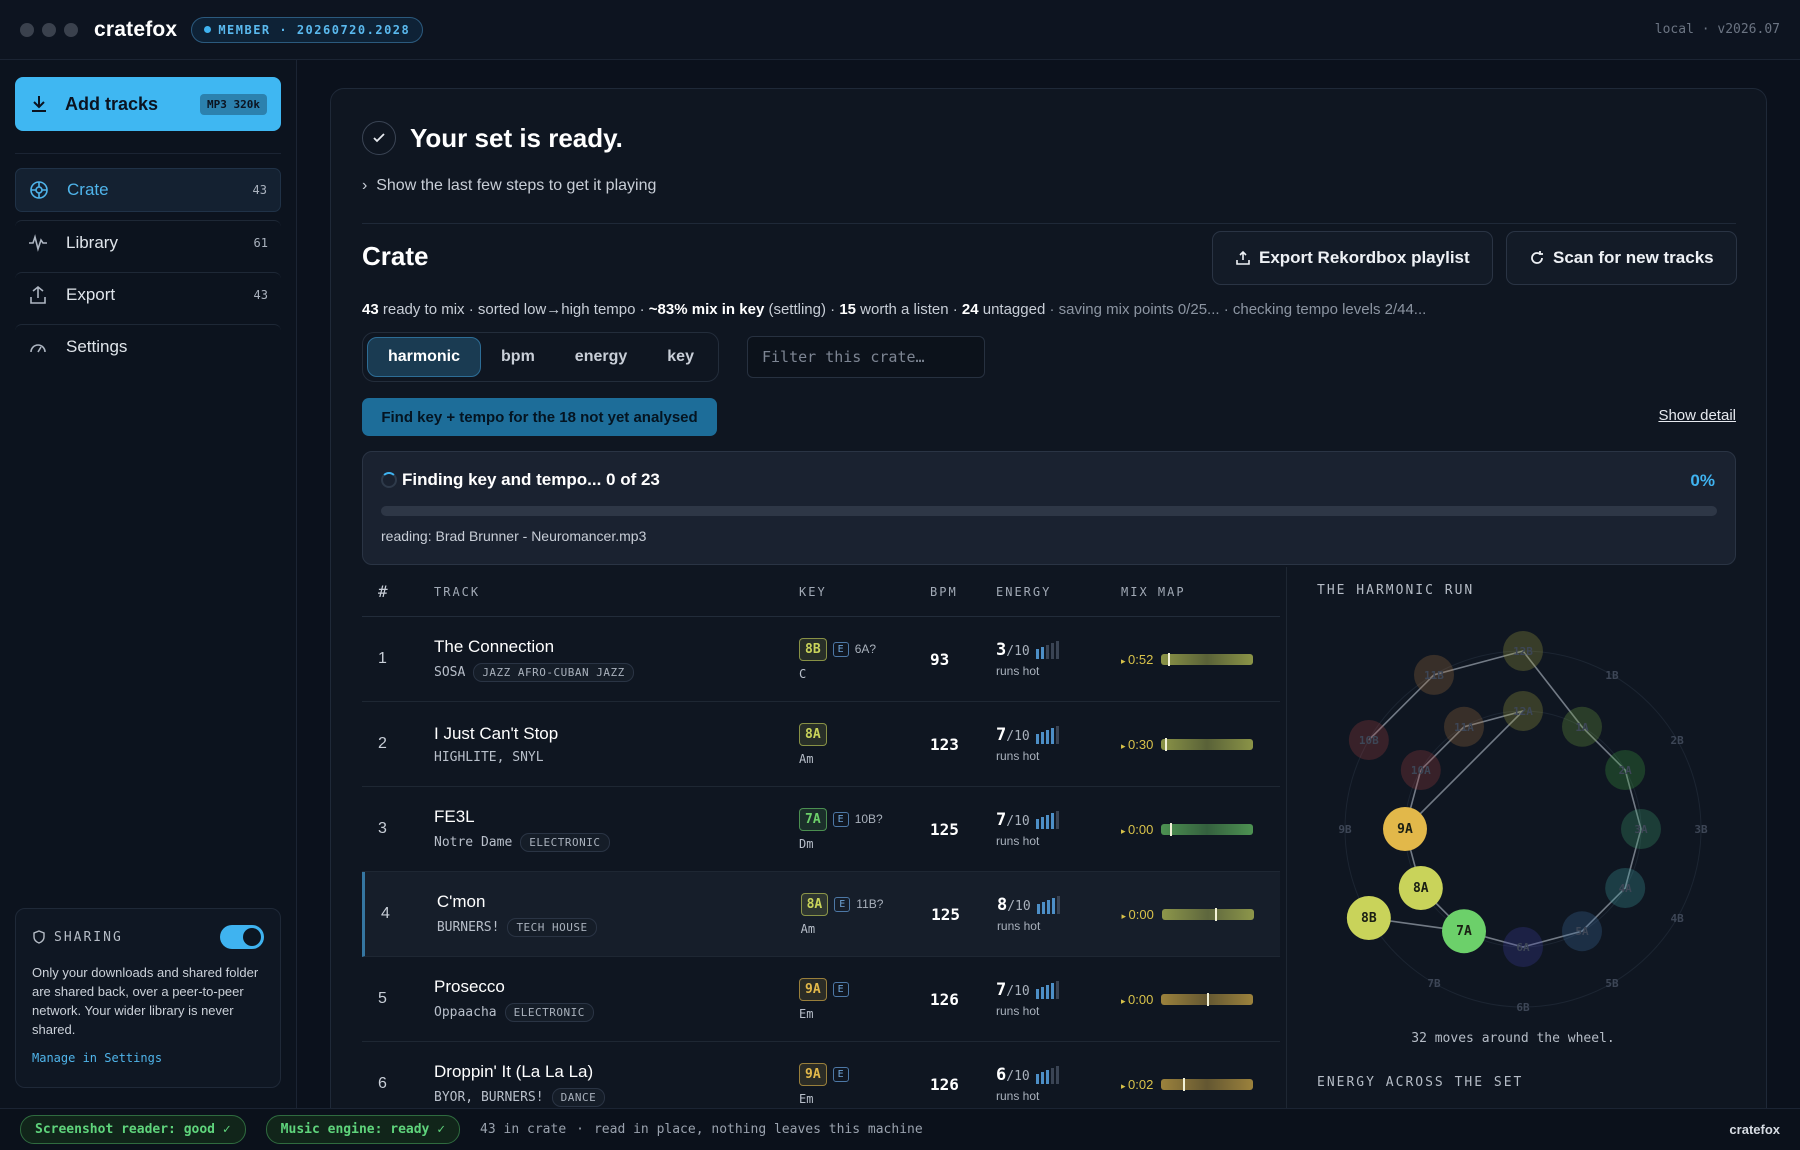  Describe the element at coordinates (1049, 511) in the screenshot. I see `progress-bar` at that location.